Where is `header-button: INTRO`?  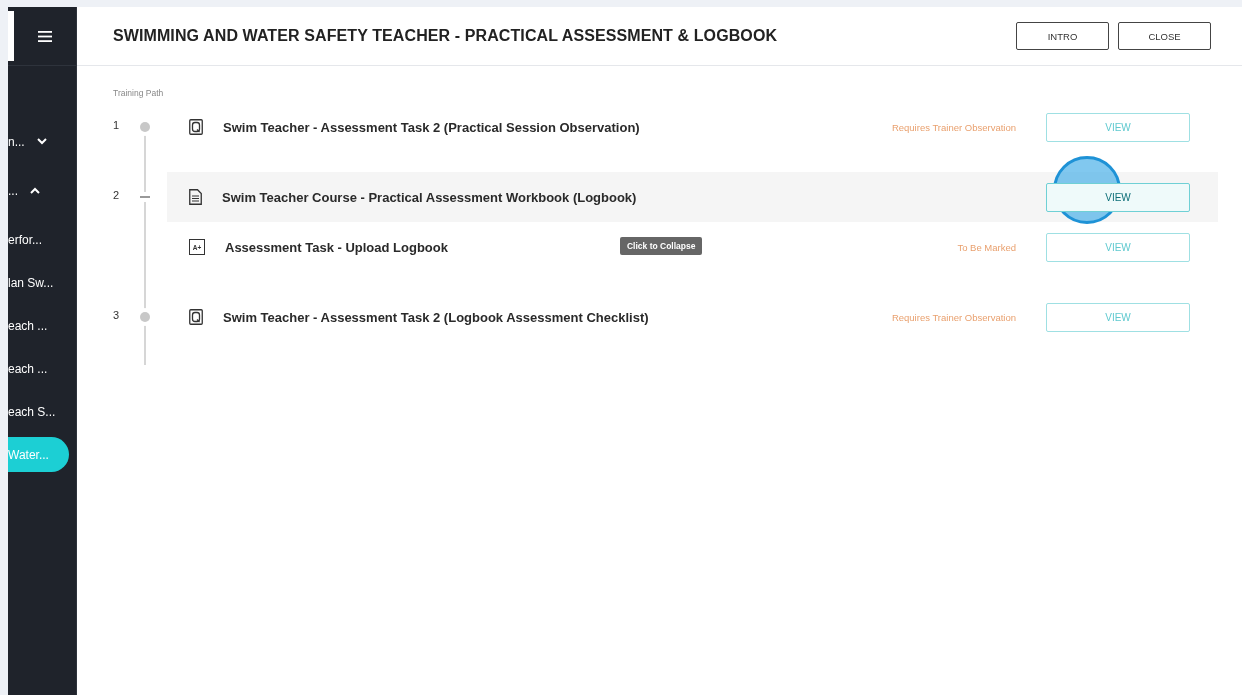
header-button: INTRO is located at coordinates (1062, 36).